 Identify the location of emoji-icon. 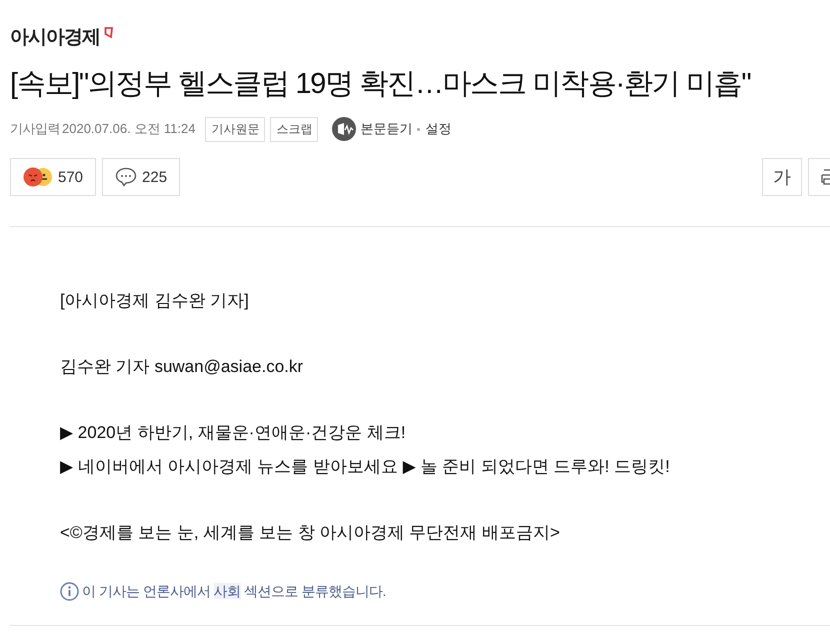
(38, 177).